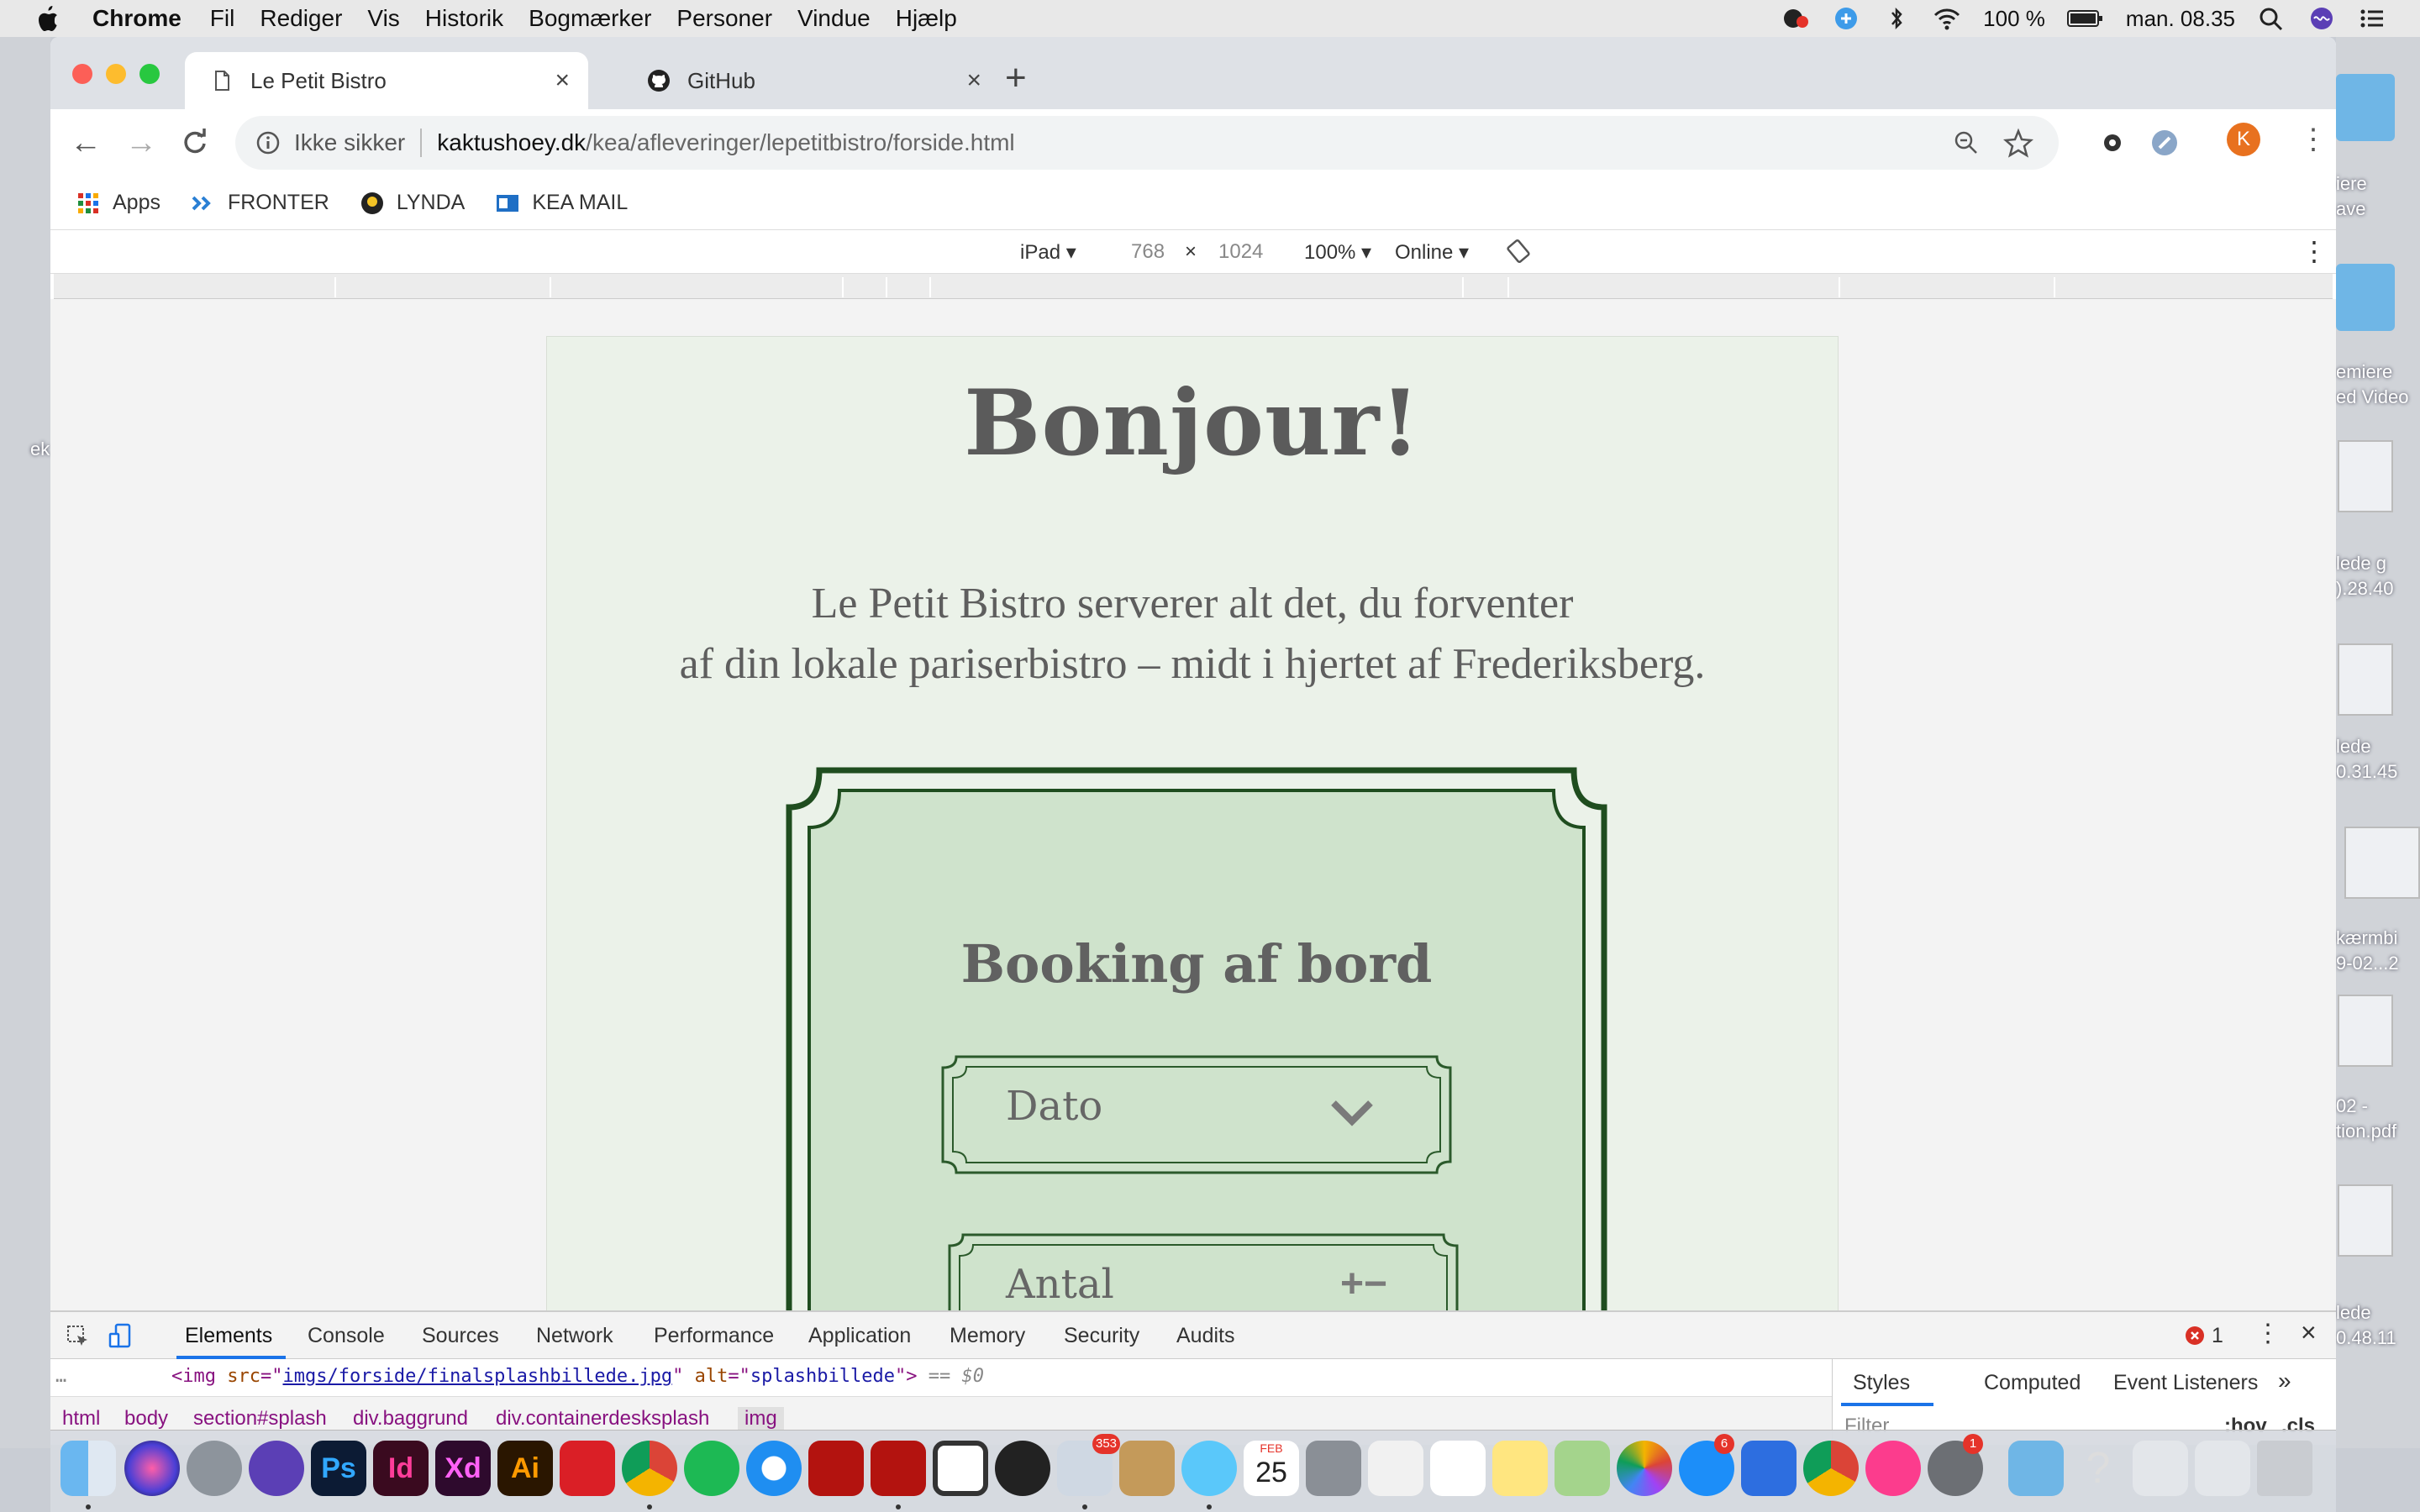 The width and height of the screenshot is (2420, 1512). I want to click on back-icon: ←, so click(85, 142).